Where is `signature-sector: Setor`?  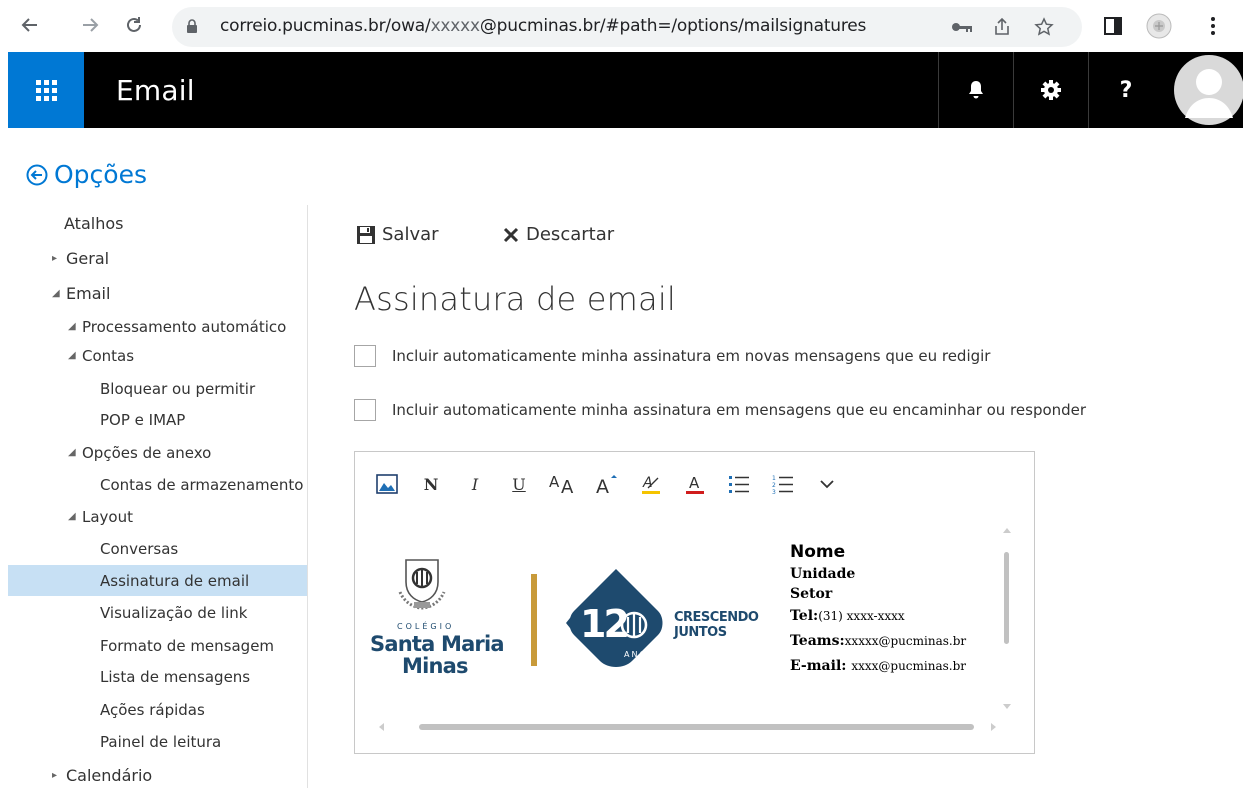
signature-sector: Setor is located at coordinates (811, 594).